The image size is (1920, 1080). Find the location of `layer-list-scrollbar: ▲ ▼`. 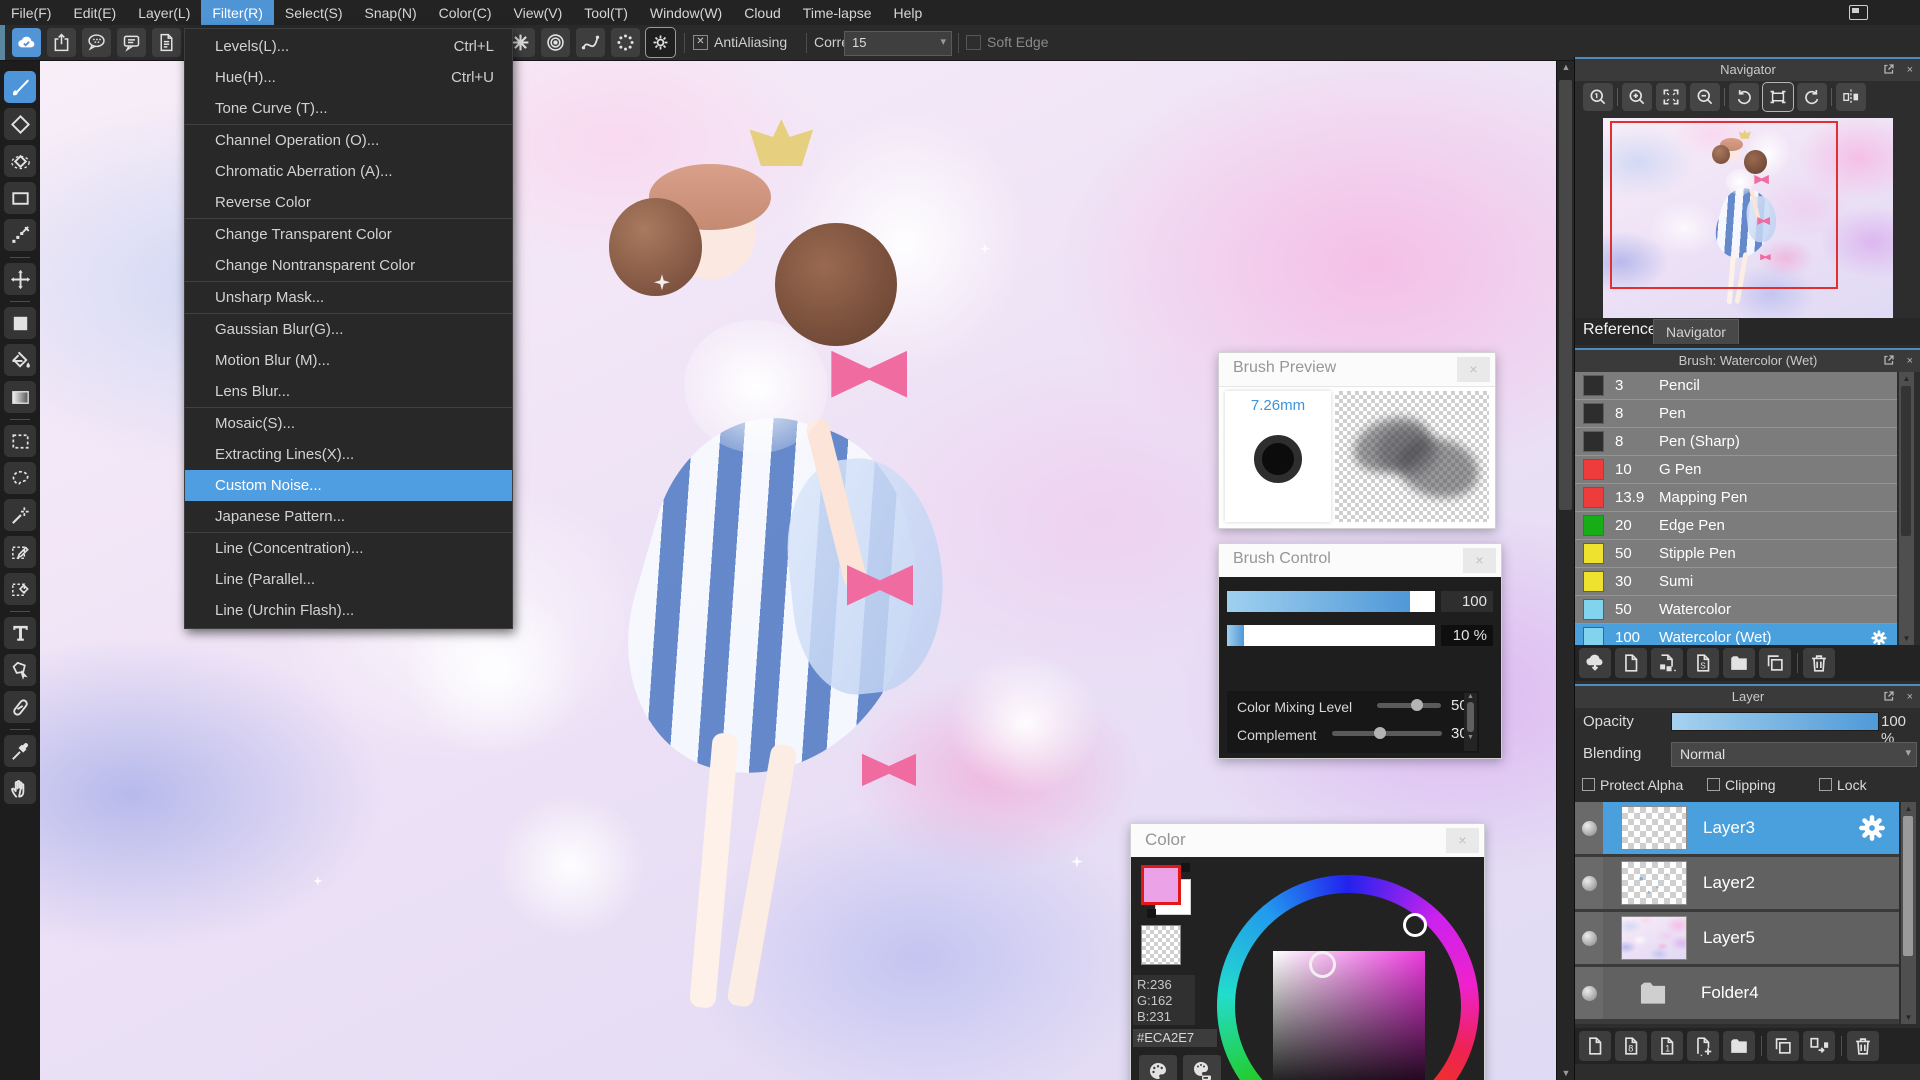

layer-list-scrollbar: ▲ ▼ is located at coordinates (1908, 913).